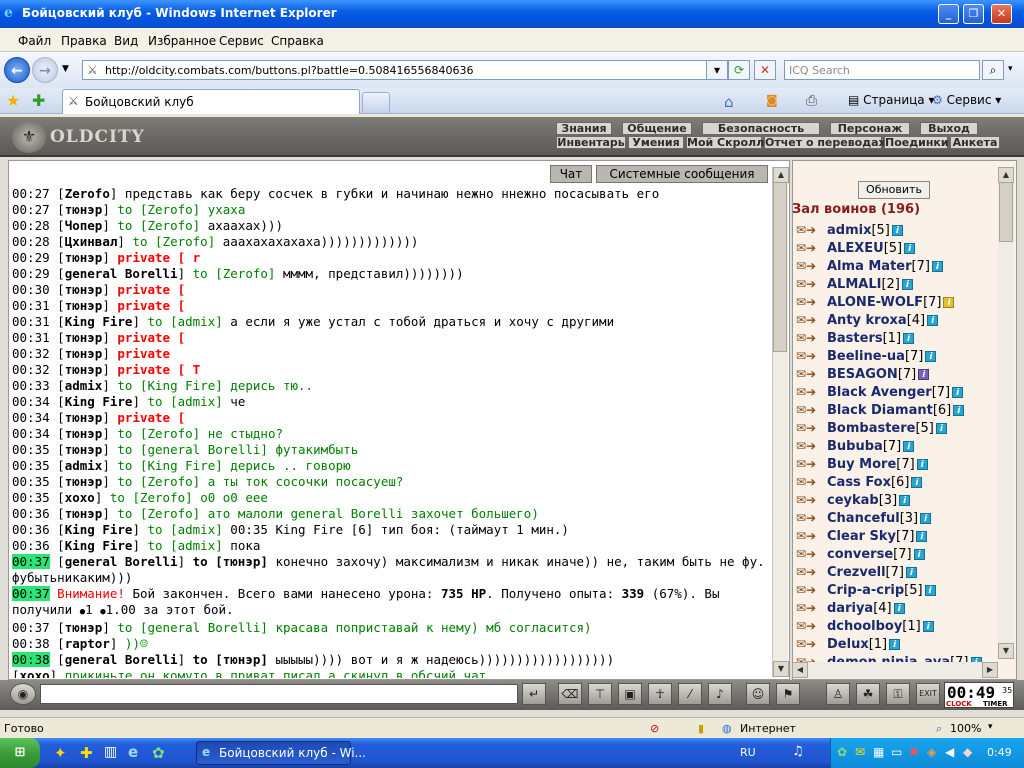 This screenshot has width=1024, height=768. Describe the element at coordinates (914, 752) in the screenshot. I see `tray-shield-icon: ✖` at that location.